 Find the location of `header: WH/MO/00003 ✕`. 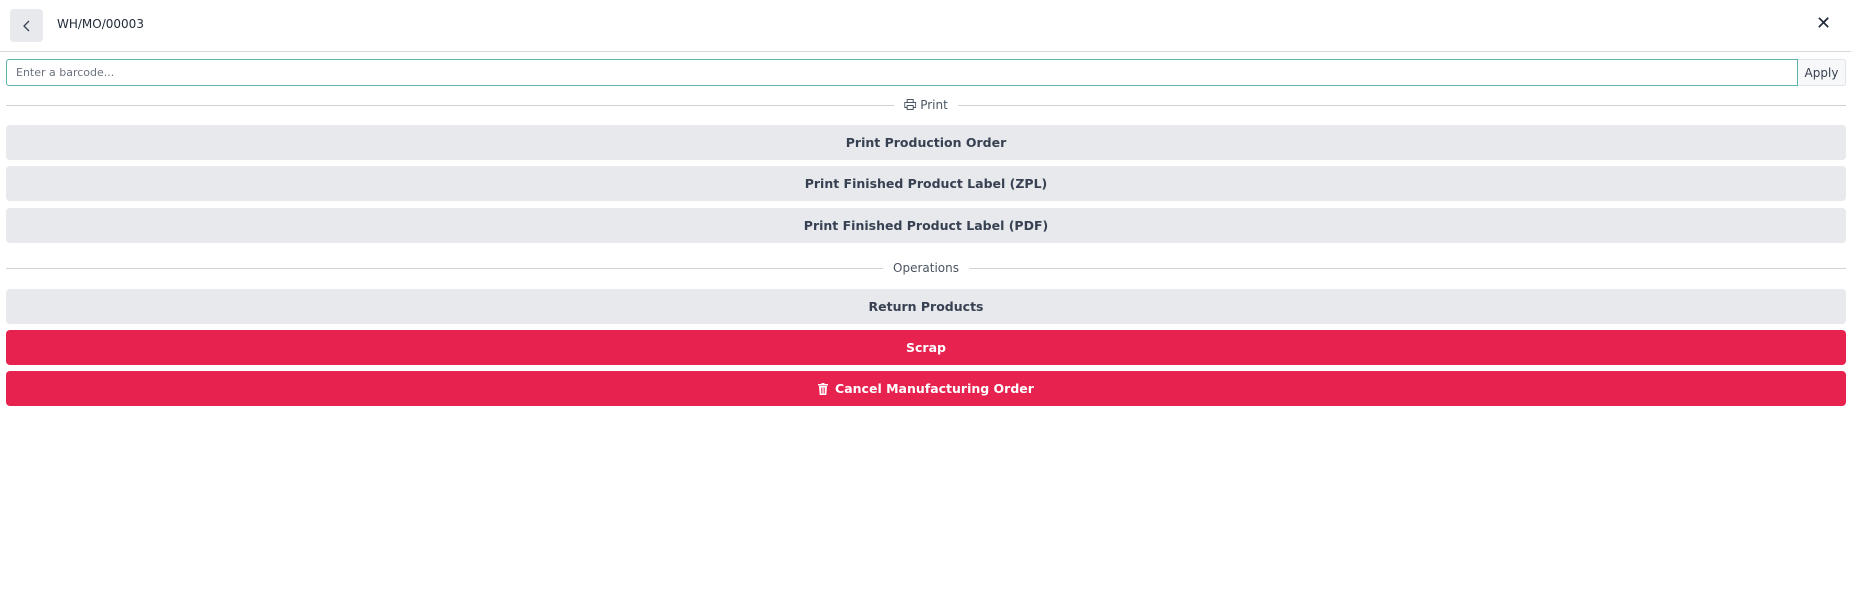

header: WH/MO/00003 ✕ is located at coordinates (925, 26).